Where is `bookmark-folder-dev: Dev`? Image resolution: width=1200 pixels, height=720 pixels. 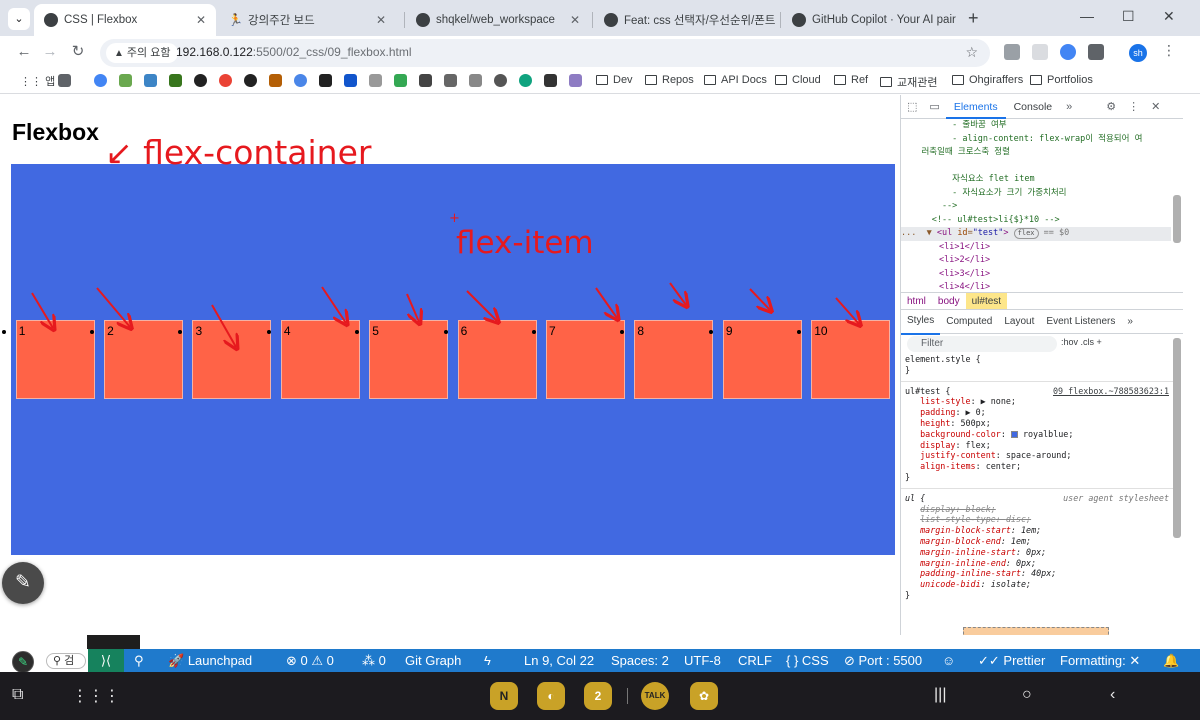 bookmark-folder-dev: Dev is located at coordinates (614, 80).